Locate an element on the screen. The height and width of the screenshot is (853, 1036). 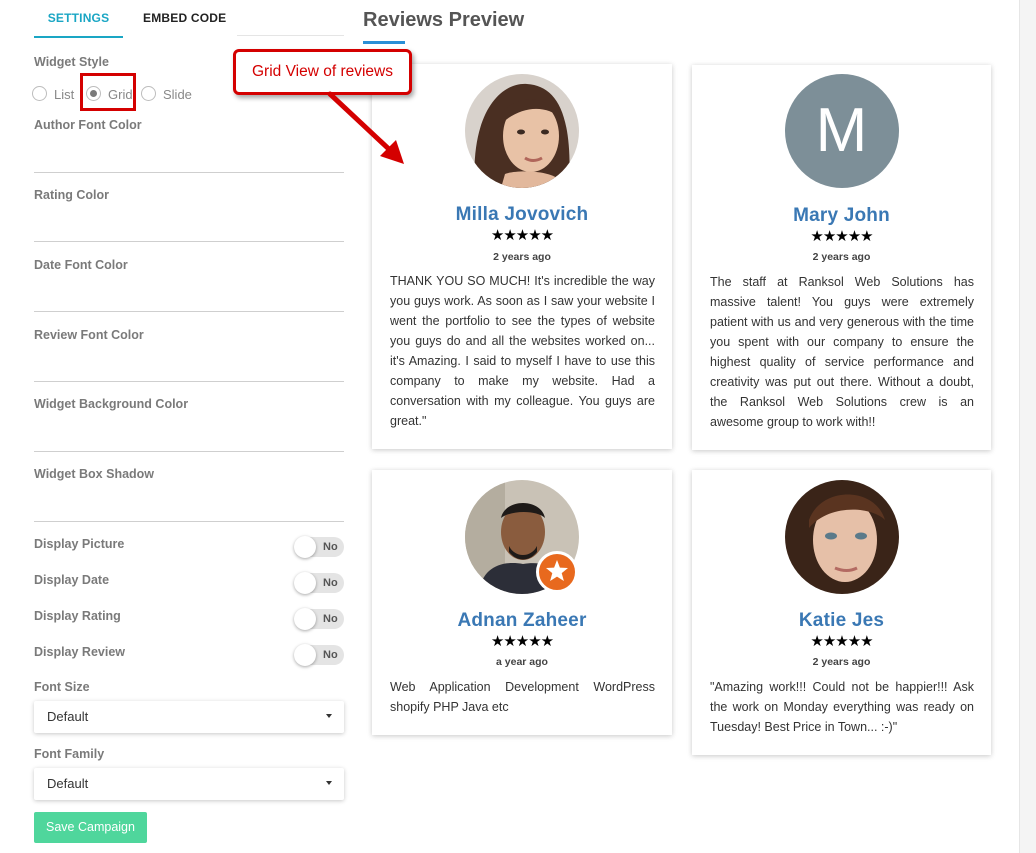
radio-slide-label: Slide is located at coordinates (177, 94).